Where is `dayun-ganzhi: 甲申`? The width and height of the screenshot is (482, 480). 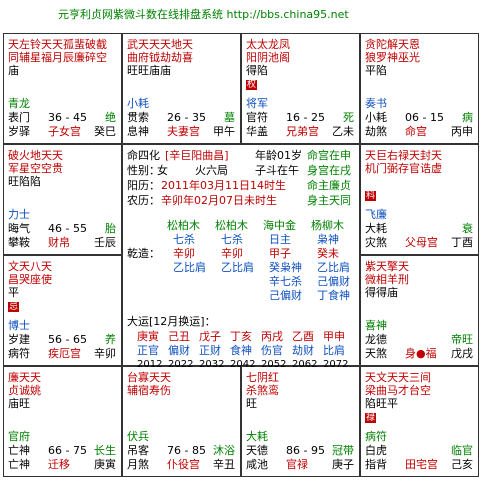
dayun-ganzhi: 甲申 is located at coordinates (334, 336).